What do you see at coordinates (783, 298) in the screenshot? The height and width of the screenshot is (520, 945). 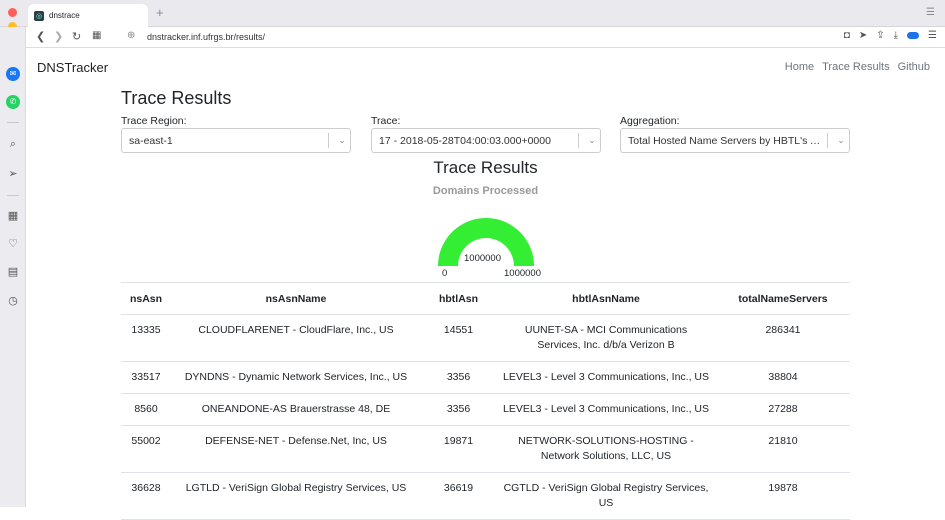 I see `col-header-totalnameservers: totalNameServers` at bounding box center [783, 298].